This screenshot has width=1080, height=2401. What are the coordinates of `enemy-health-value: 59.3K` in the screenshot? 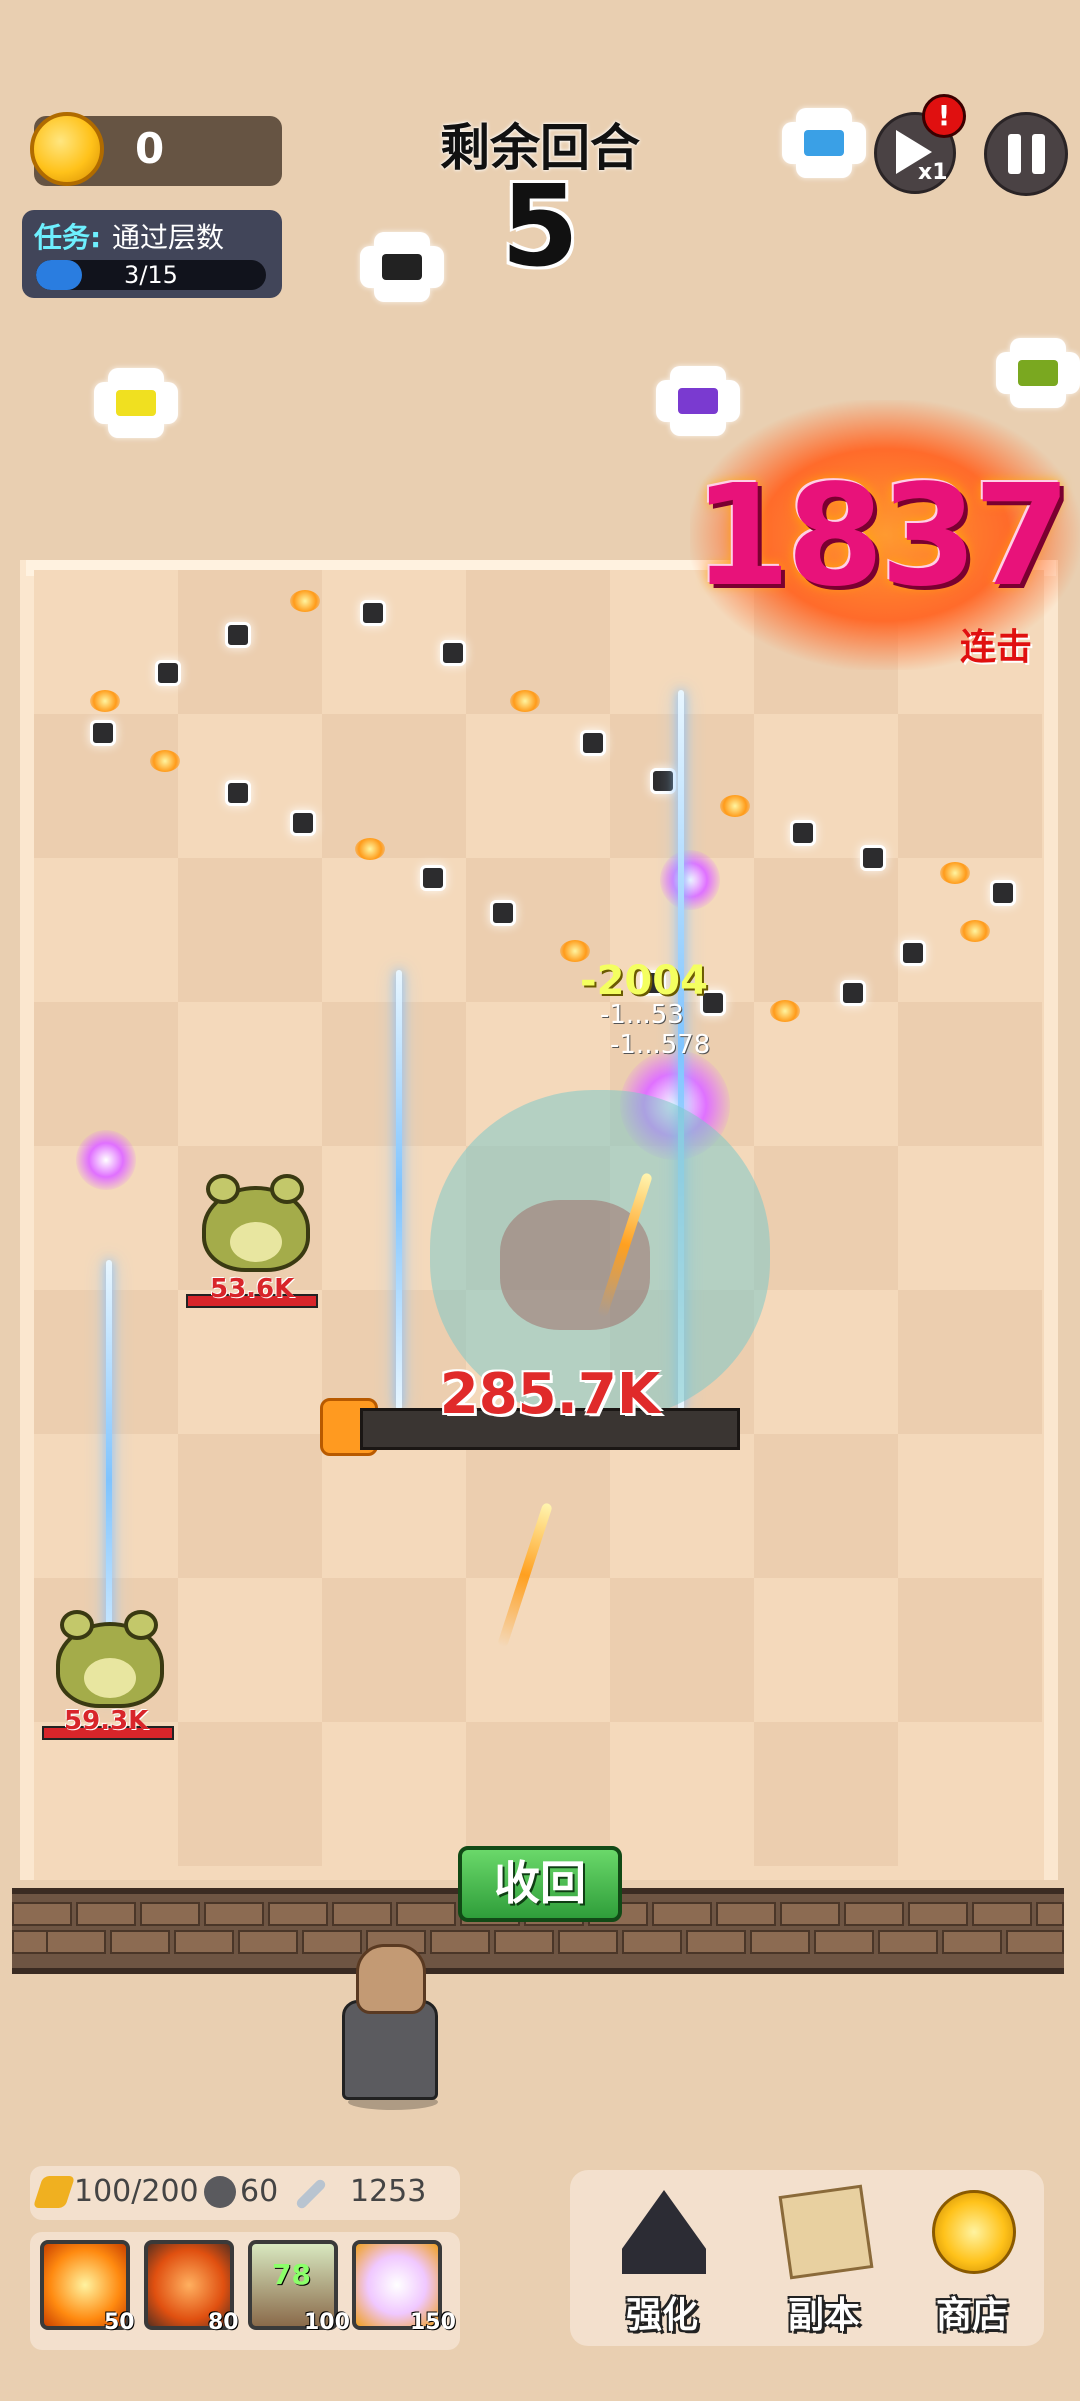 It's located at (106, 1721).